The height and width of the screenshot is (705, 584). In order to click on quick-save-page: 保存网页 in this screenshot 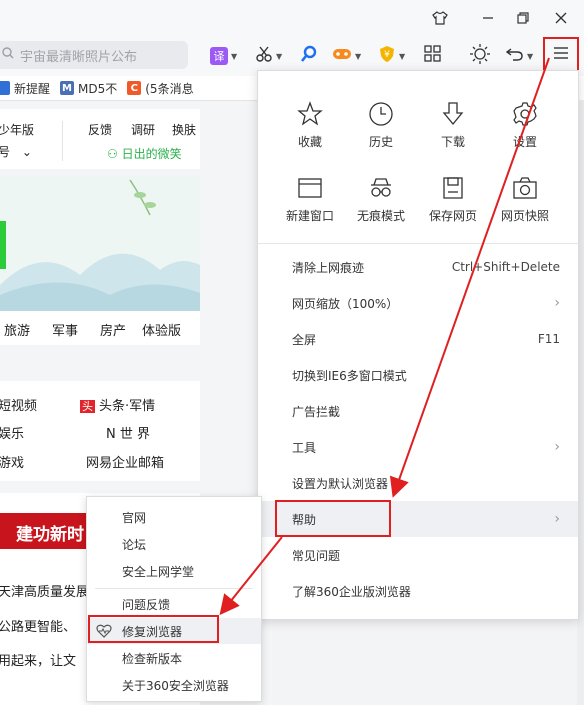, I will do `click(453, 199)`.